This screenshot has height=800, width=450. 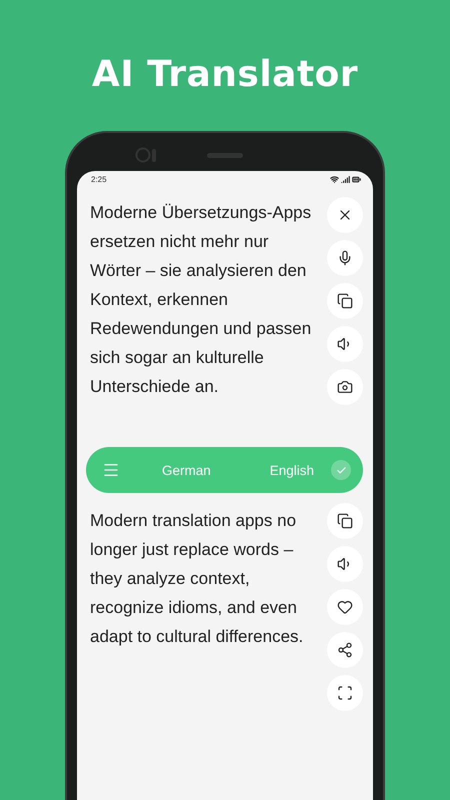 I want to click on microphone-icon, so click(x=345, y=258).